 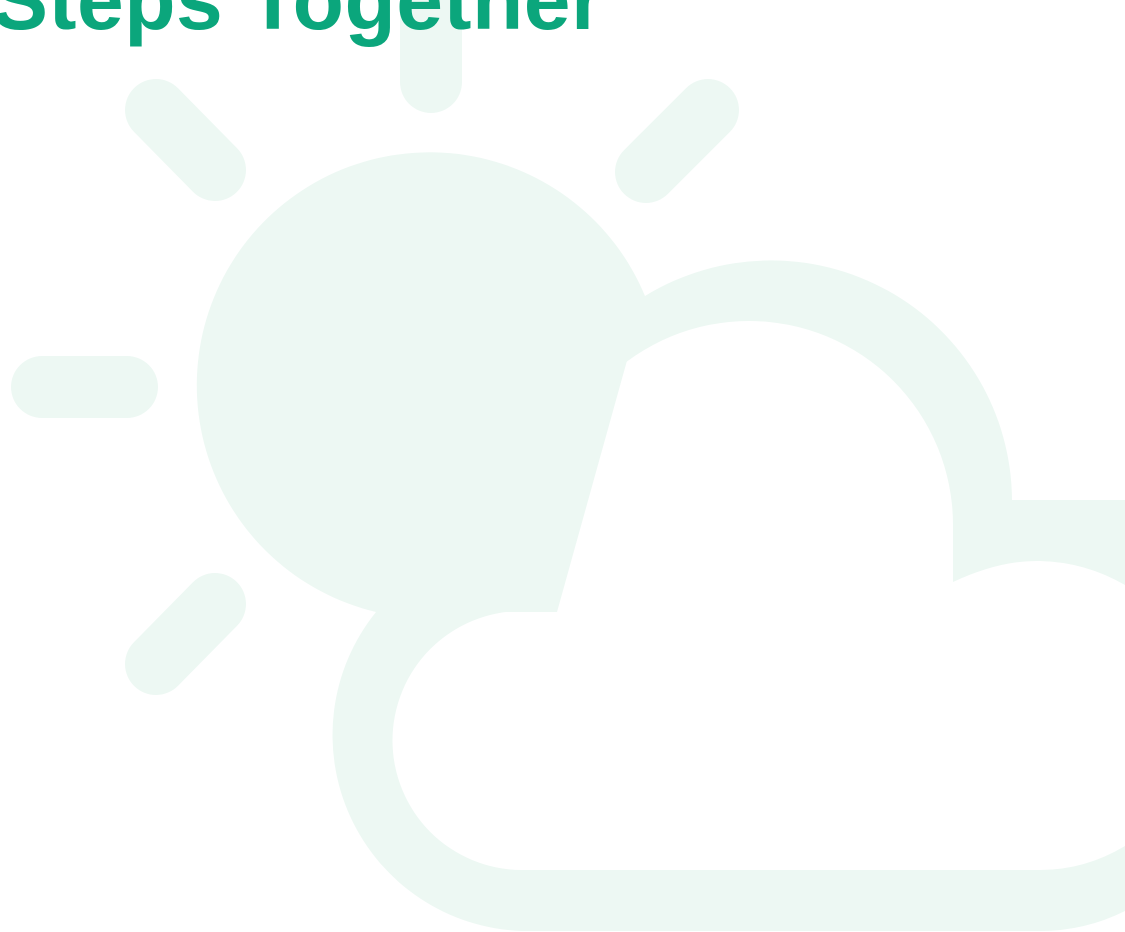 What do you see at coordinates (185, 140) in the screenshot?
I see `sun-ray-top-left` at bounding box center [185, 140].